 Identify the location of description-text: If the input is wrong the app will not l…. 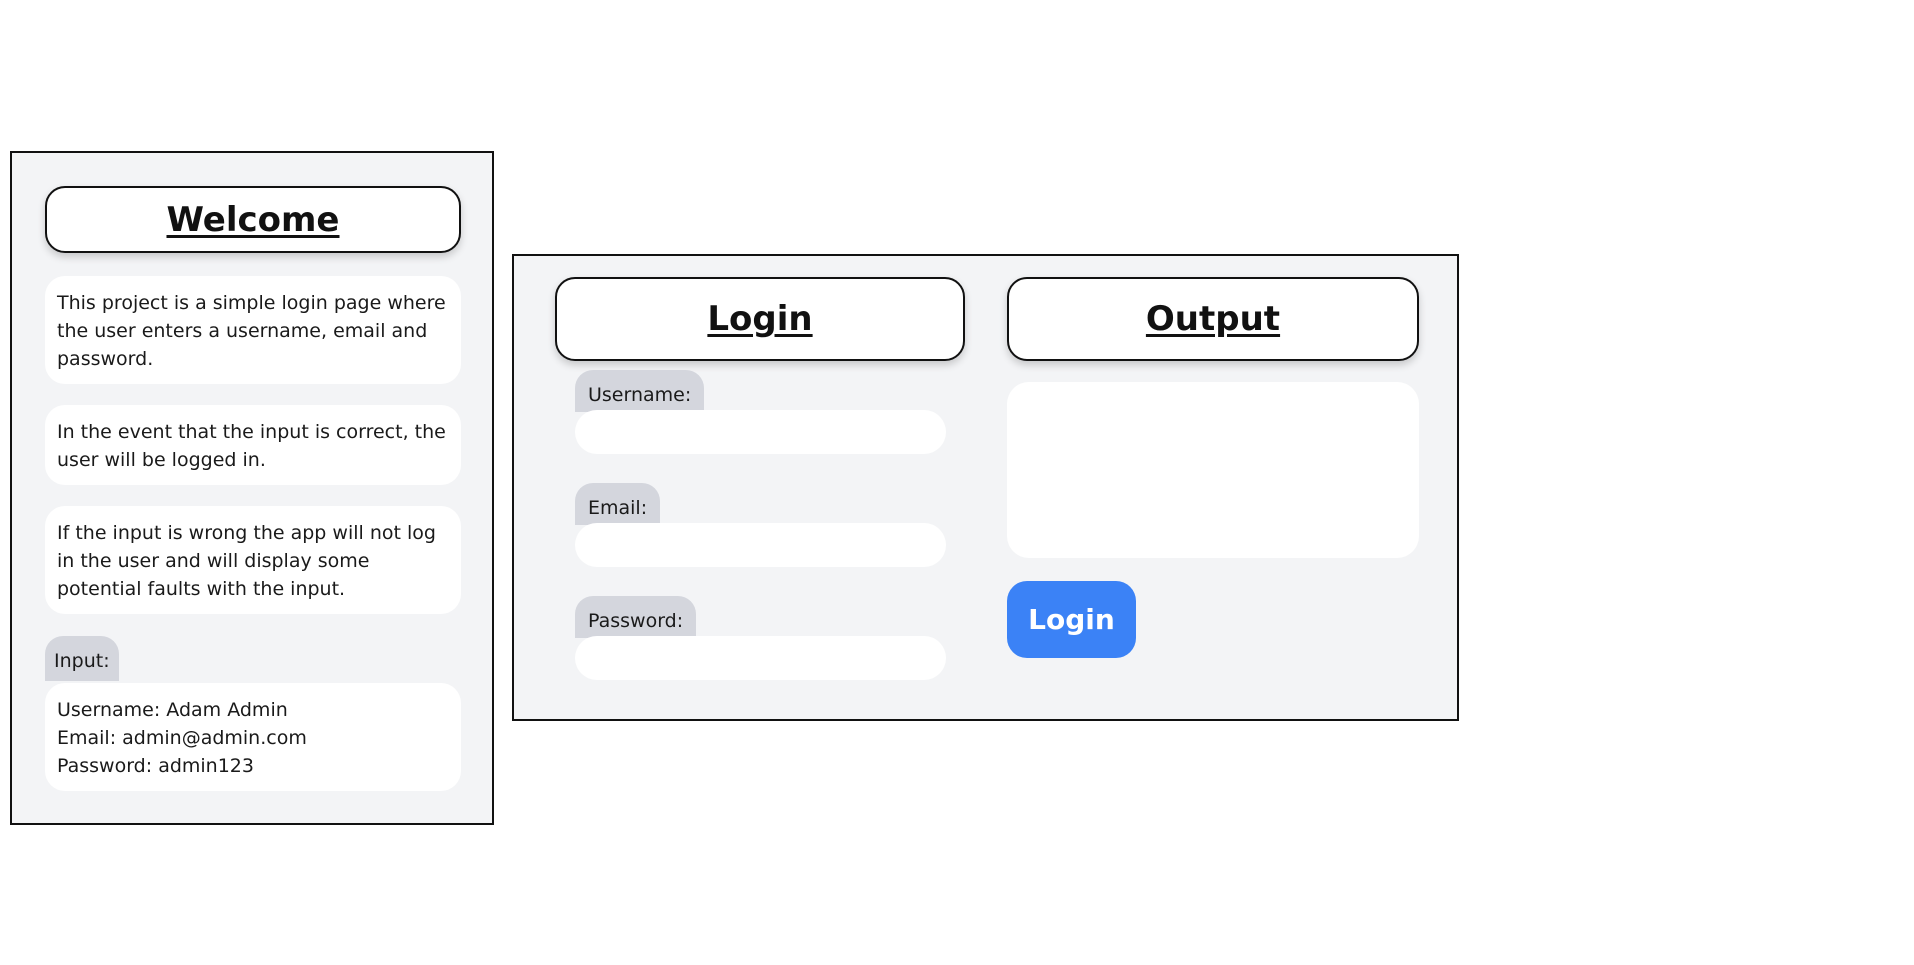
(246, 561).